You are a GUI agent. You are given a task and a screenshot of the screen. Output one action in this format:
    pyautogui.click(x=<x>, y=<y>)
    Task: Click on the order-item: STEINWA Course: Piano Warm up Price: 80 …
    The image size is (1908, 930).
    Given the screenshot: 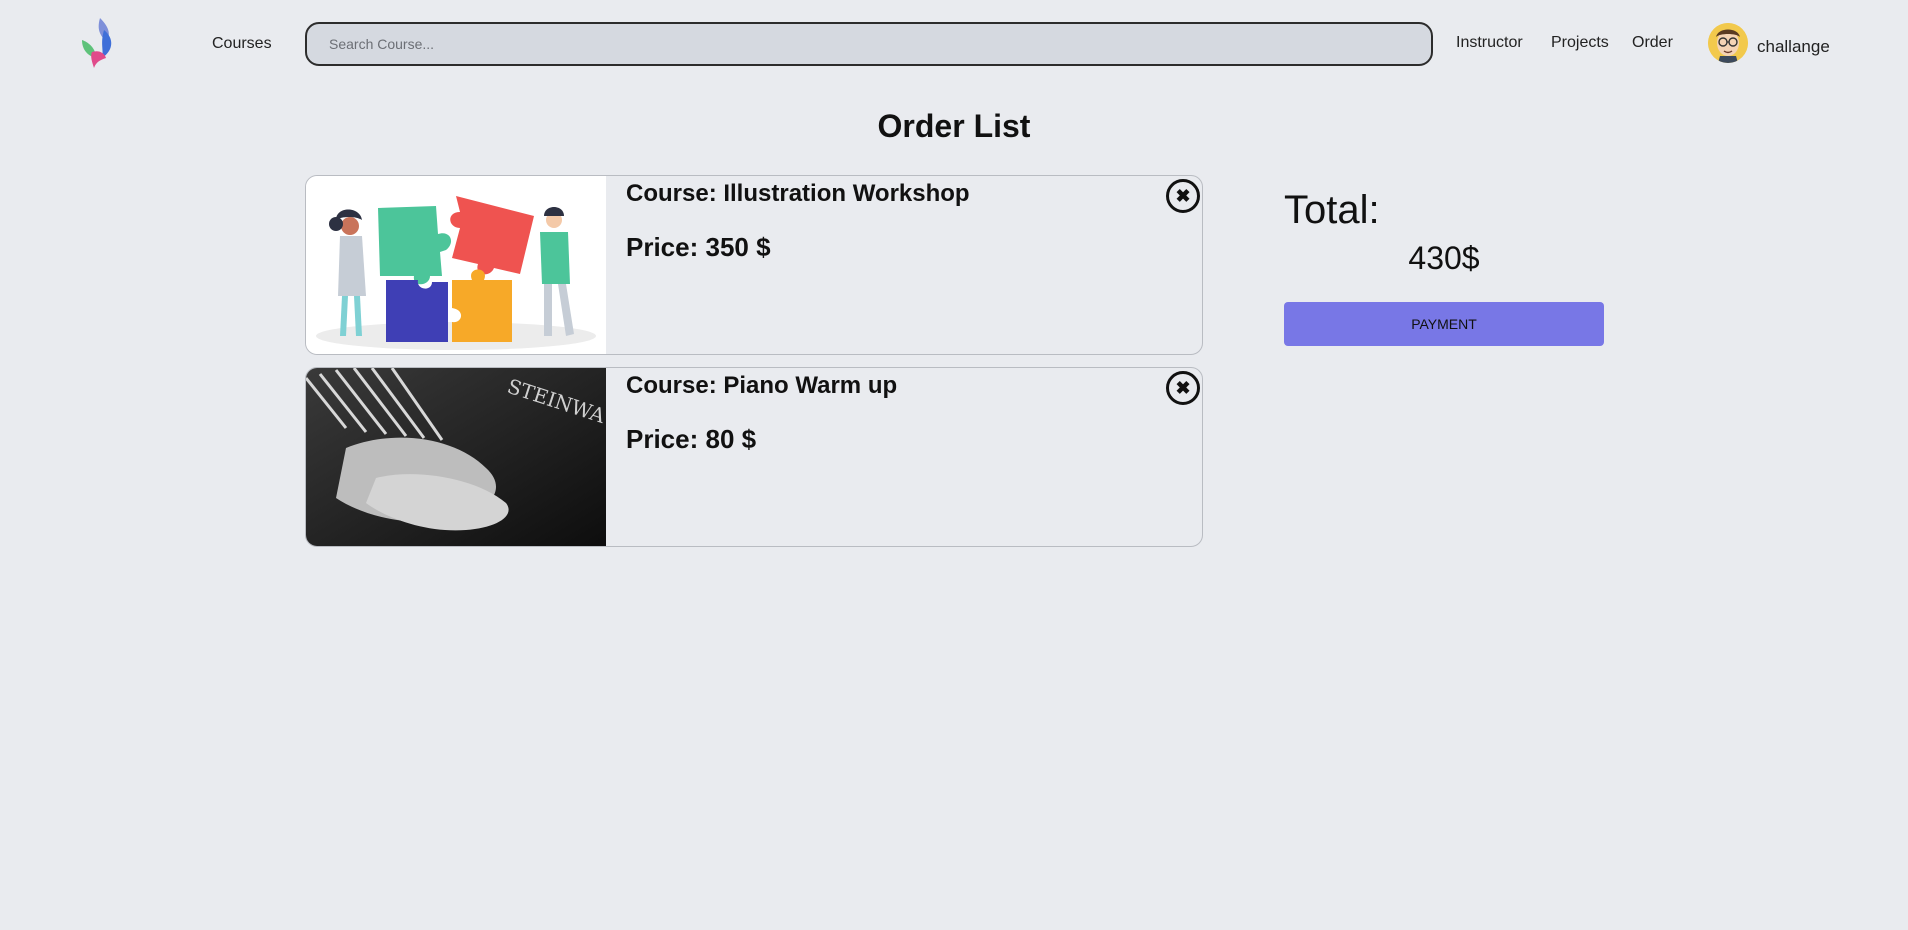 What is the action you would take?
    pyautogui.click(x=754, y=457)
    